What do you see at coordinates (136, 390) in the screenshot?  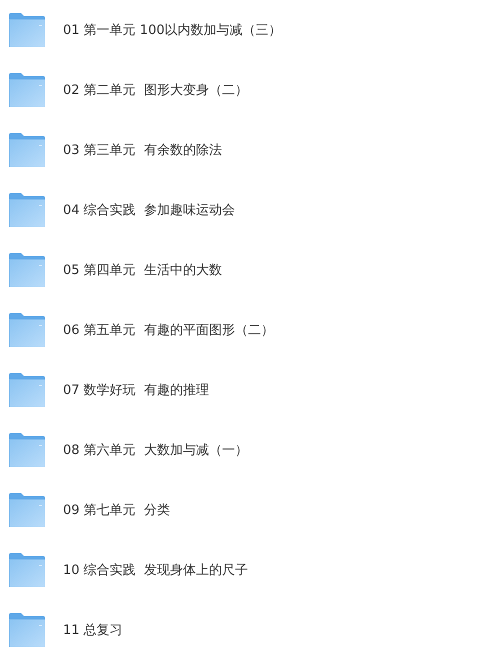 I see `folder-name: 07 数学好玩 有趣的推理` at bounding box center [136, 390].